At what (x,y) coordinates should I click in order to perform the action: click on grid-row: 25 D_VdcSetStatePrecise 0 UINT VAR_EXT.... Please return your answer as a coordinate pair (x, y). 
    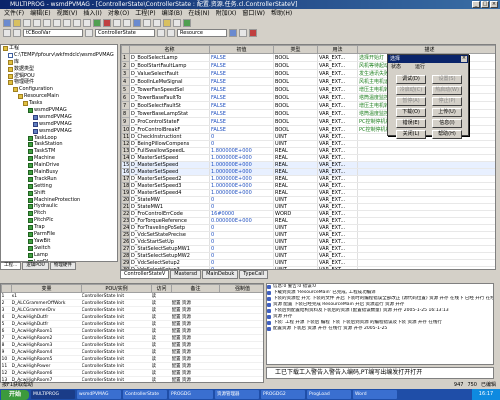
    Looking at the image, I should click on (308, 235).